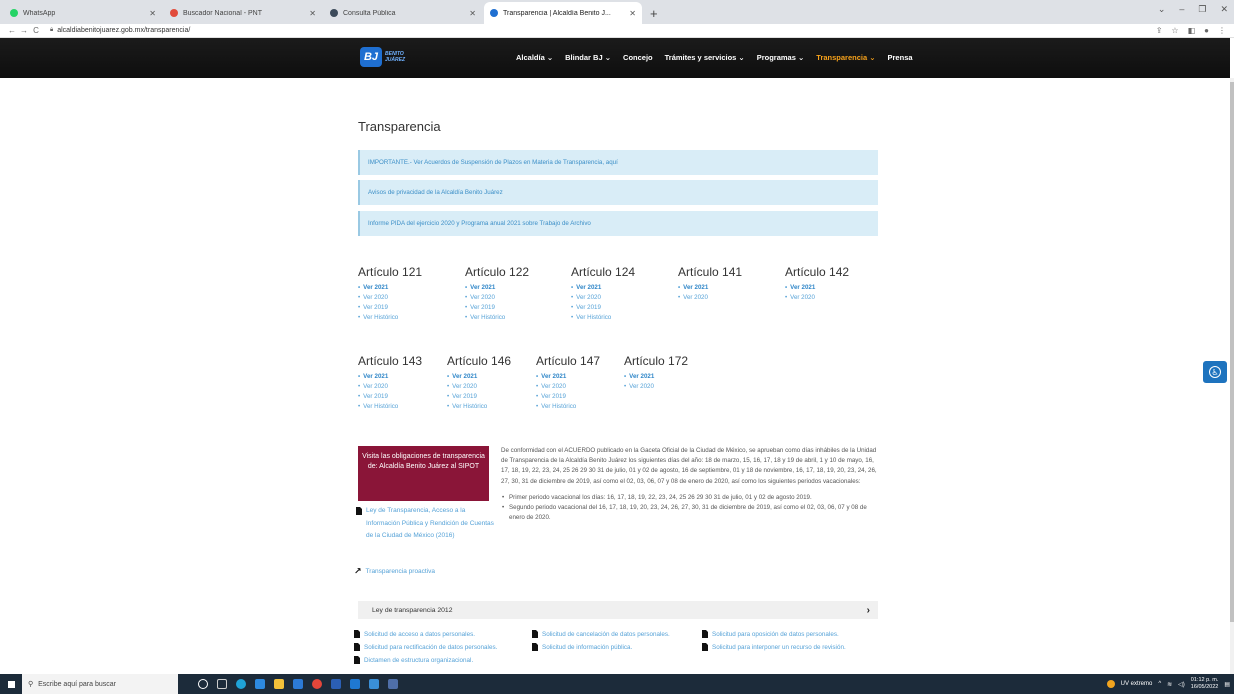 This screenshot has width=1234, height=694. Describe the element at coordinates (399, 126) in the screenshot. I see `page-title: Transparencia` at that location.